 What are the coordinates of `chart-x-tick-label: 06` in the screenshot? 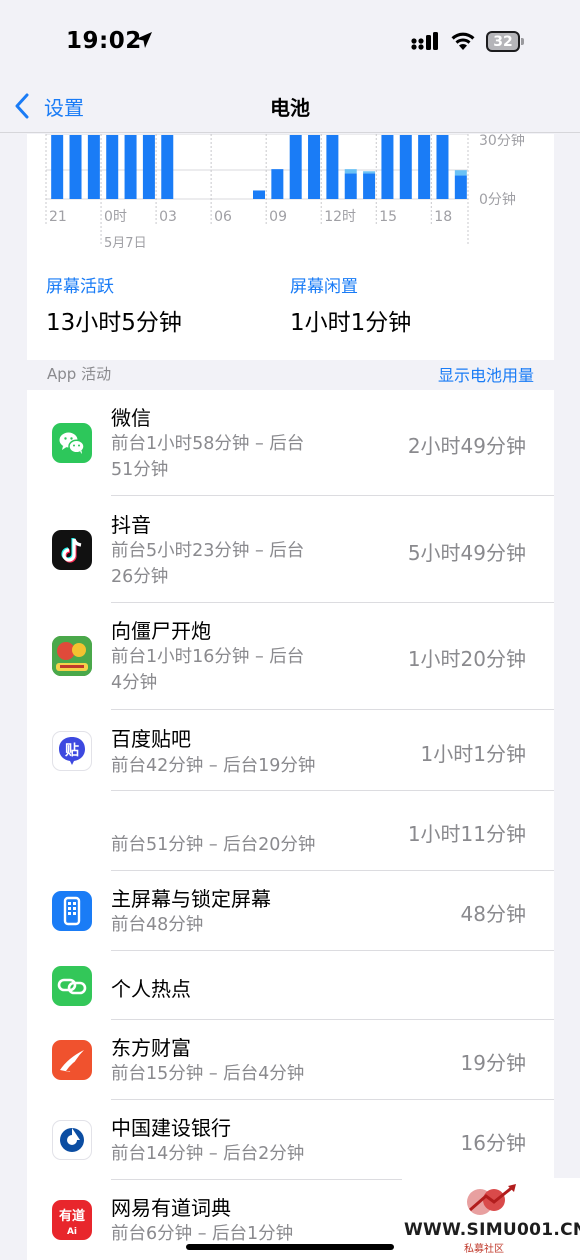 It's located at (223, 217).